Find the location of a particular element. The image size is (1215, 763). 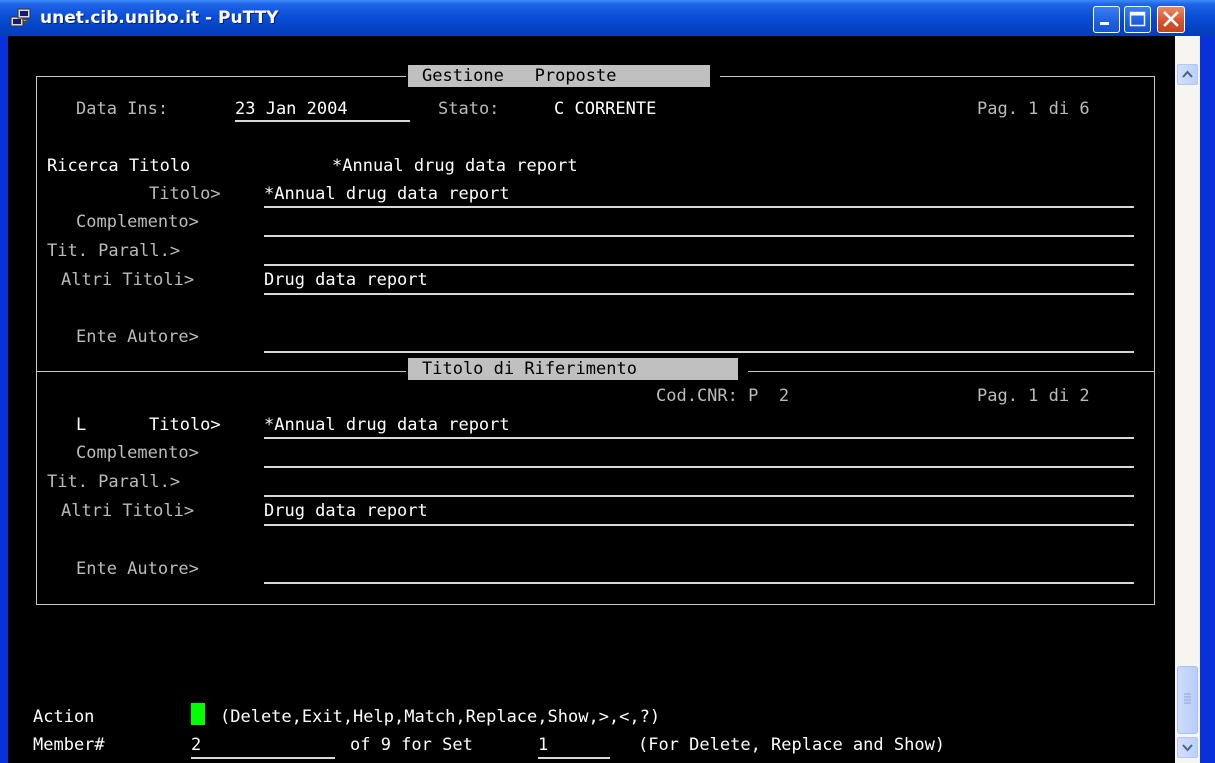

grip-icon is located at coordinates (1187, 698).